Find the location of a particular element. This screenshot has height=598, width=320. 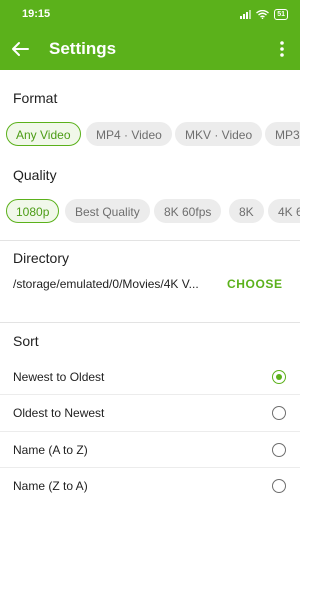

sort-option-newest-to-oldest: Newest to Oldest is located at coordinates (150, 377).